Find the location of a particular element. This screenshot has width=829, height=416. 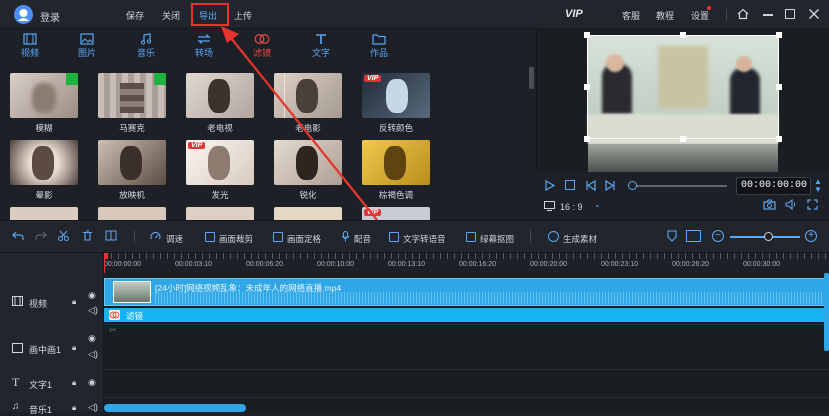

crop-icon is located at coordinates (210, 237).